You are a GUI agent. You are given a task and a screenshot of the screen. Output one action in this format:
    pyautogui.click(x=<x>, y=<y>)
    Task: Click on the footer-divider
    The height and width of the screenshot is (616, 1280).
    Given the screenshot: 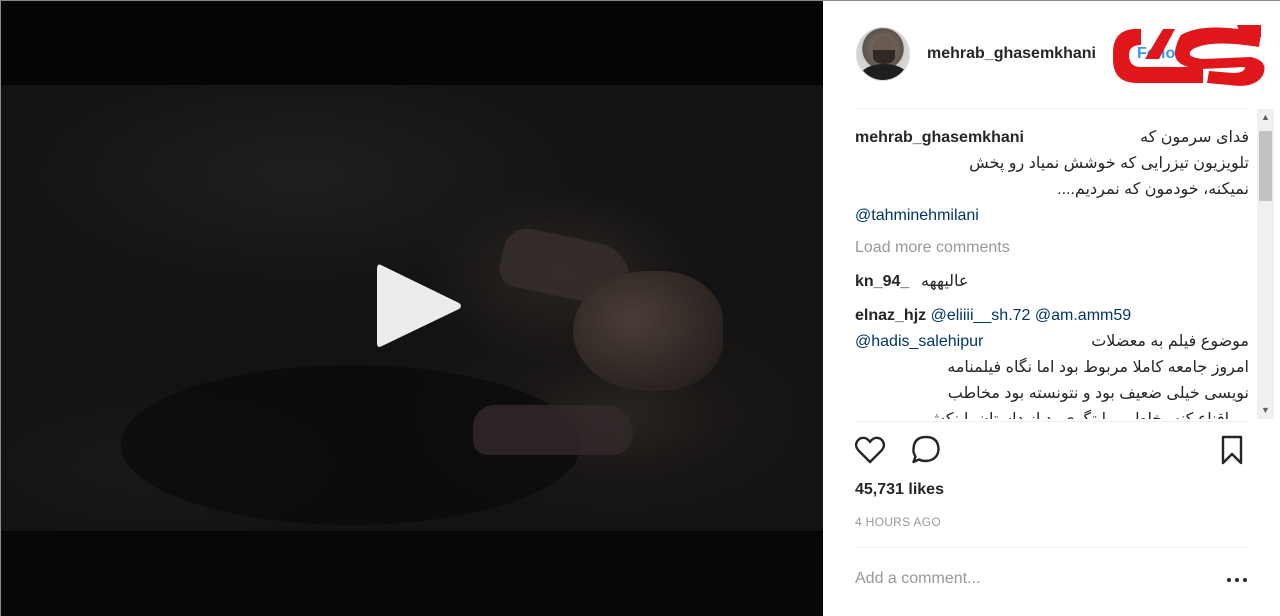 What is the action you would take?
    pyautogui.click(x=1052, y=547)
    